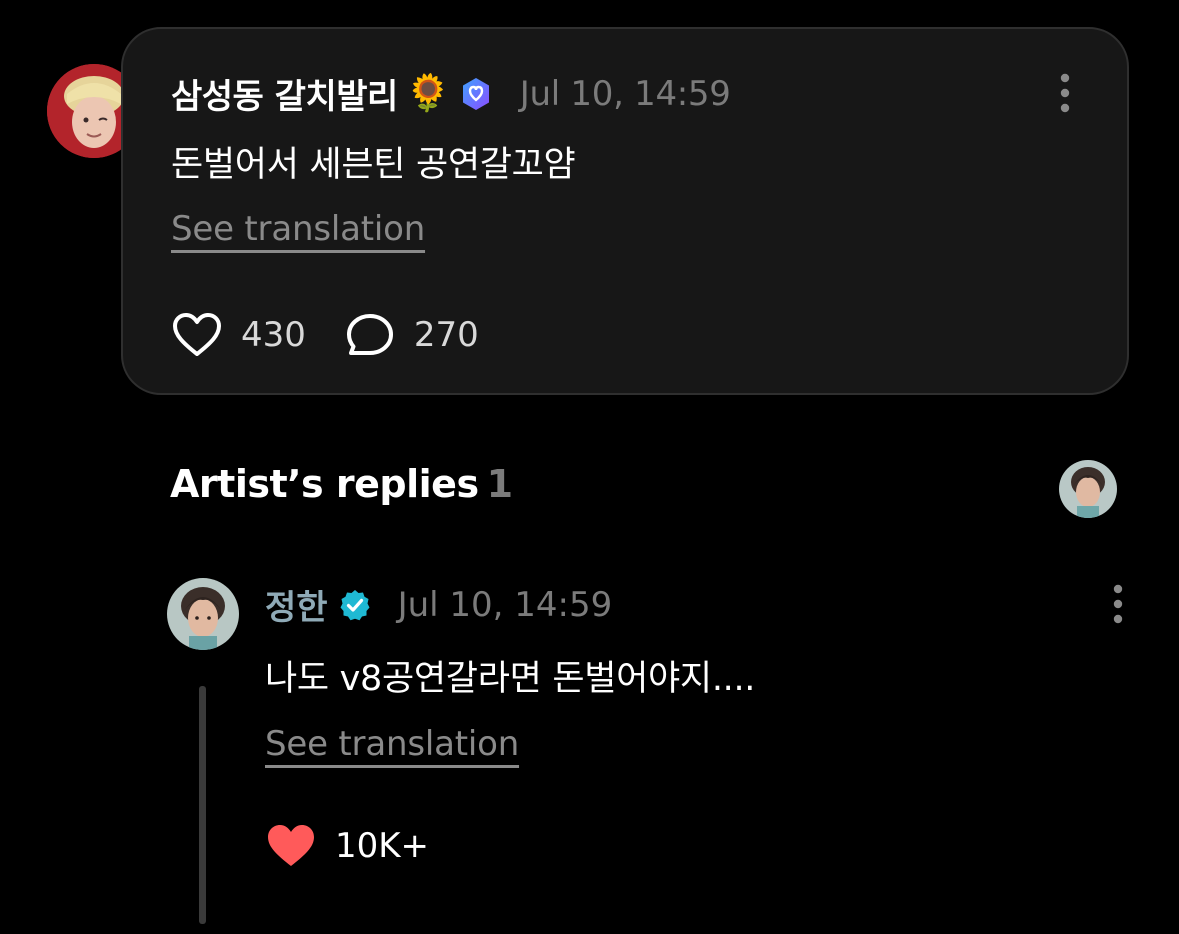  Describe the element at coordinates (325, 335) in the screenshot. I see `post-actions: 430 270` at that location.